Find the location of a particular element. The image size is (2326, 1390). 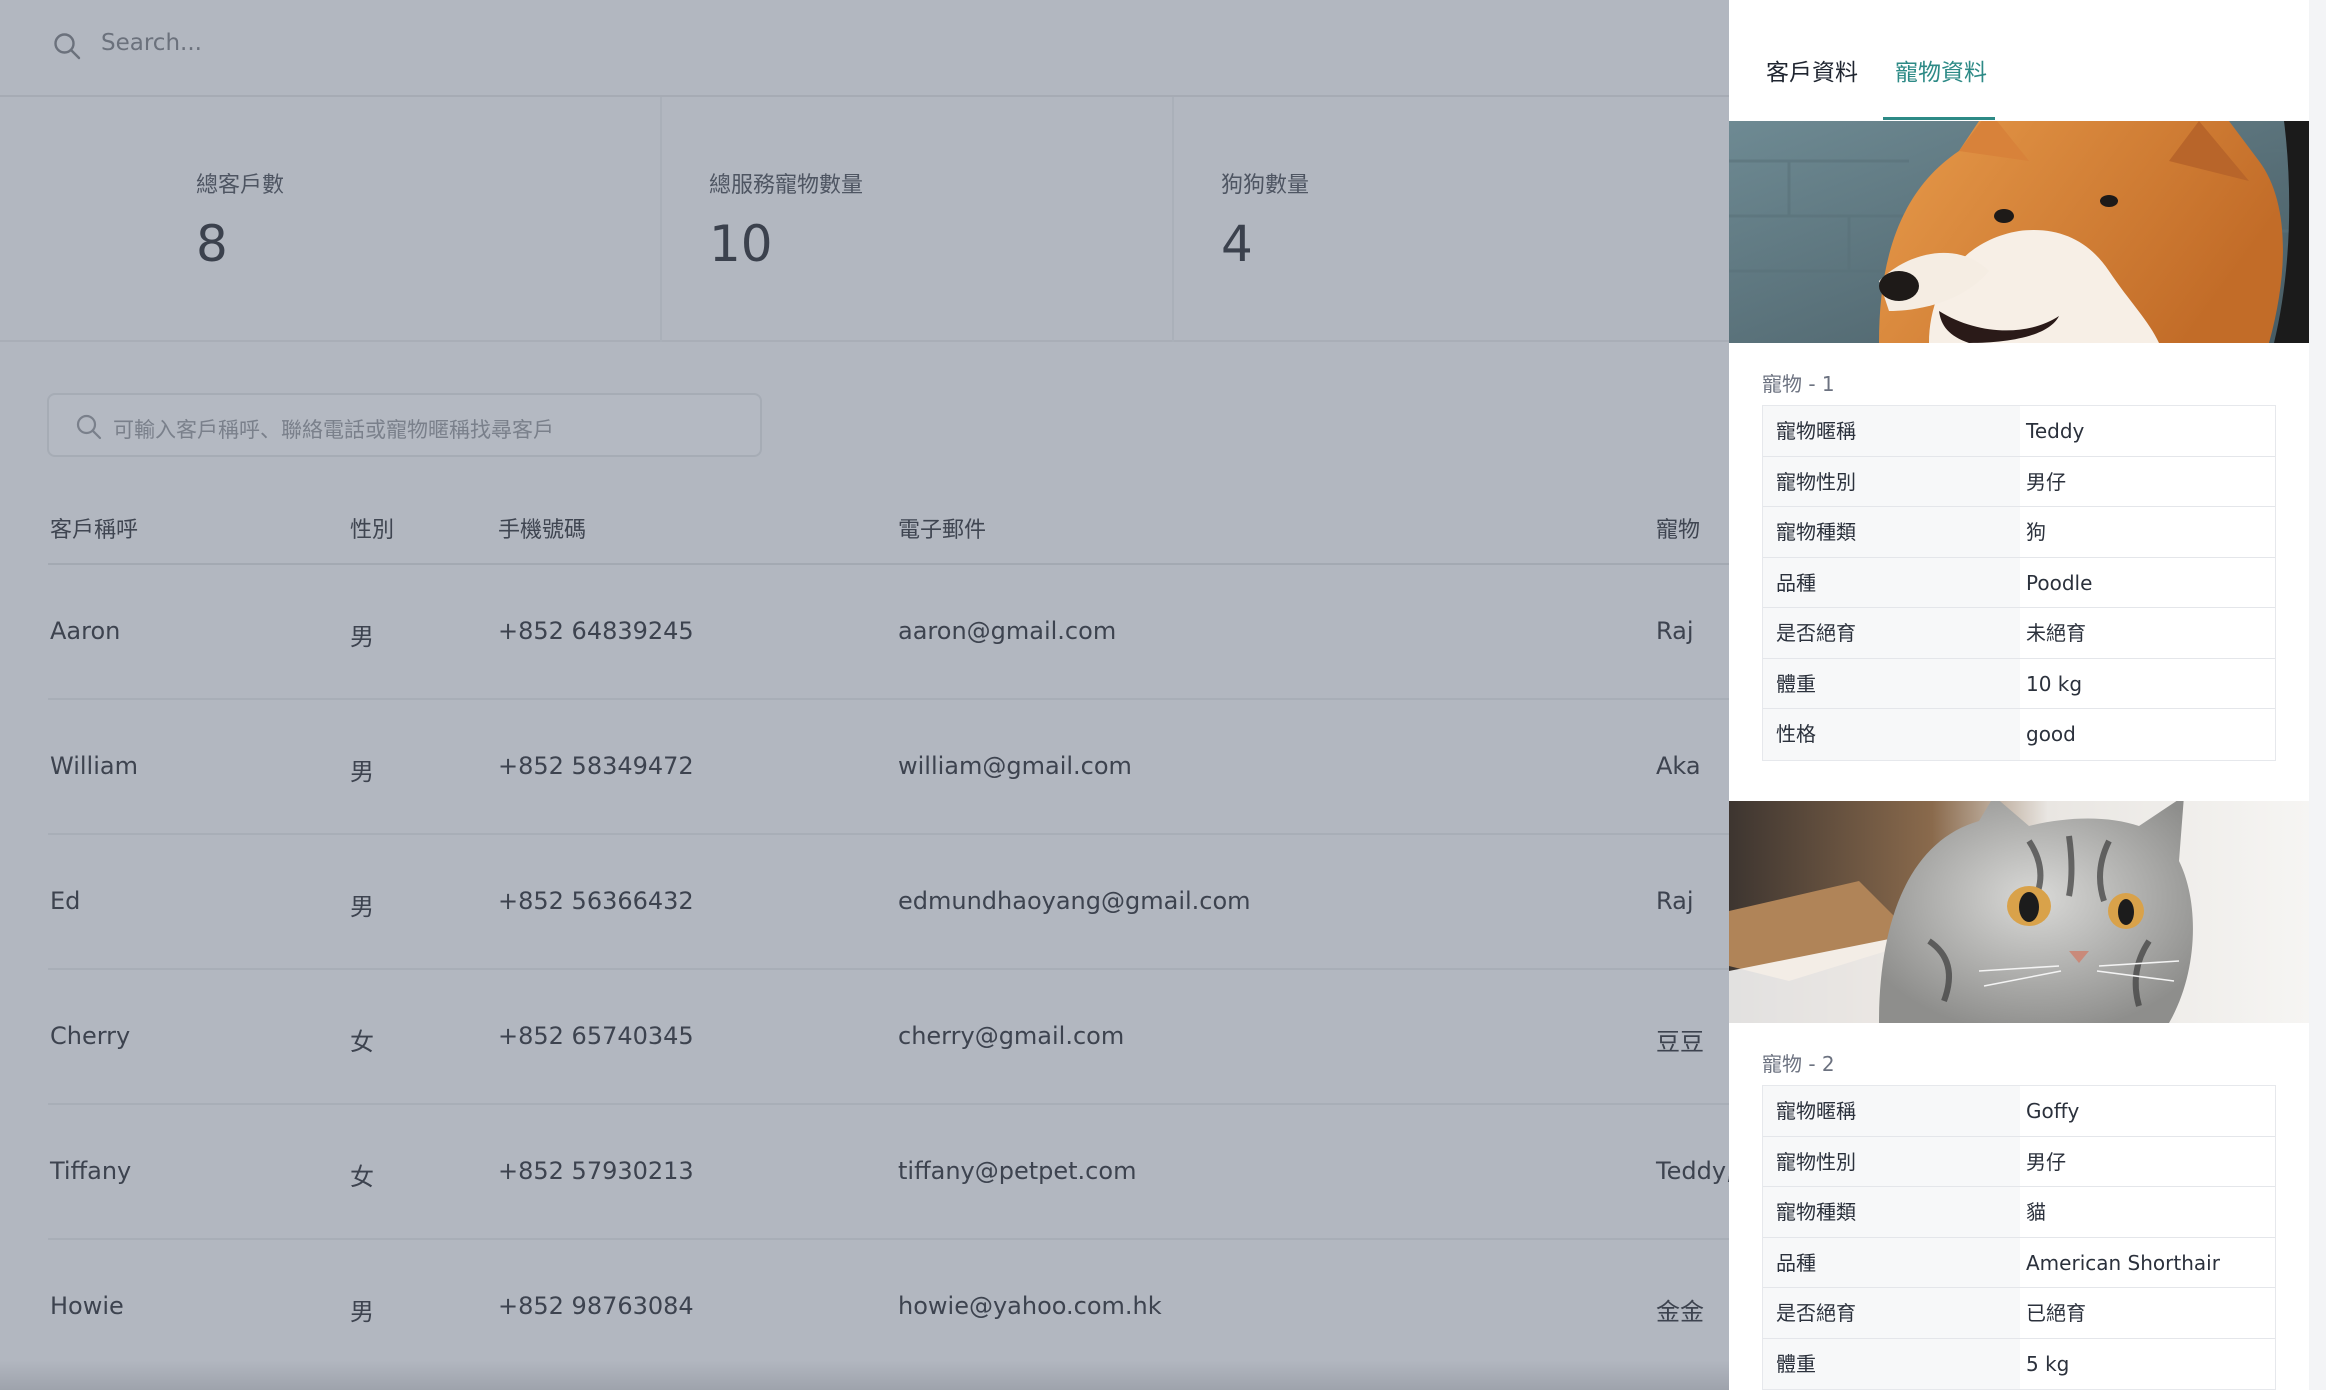

stat-dog-count: 狗狗數量 4 is located at coordinates (1451, 219).